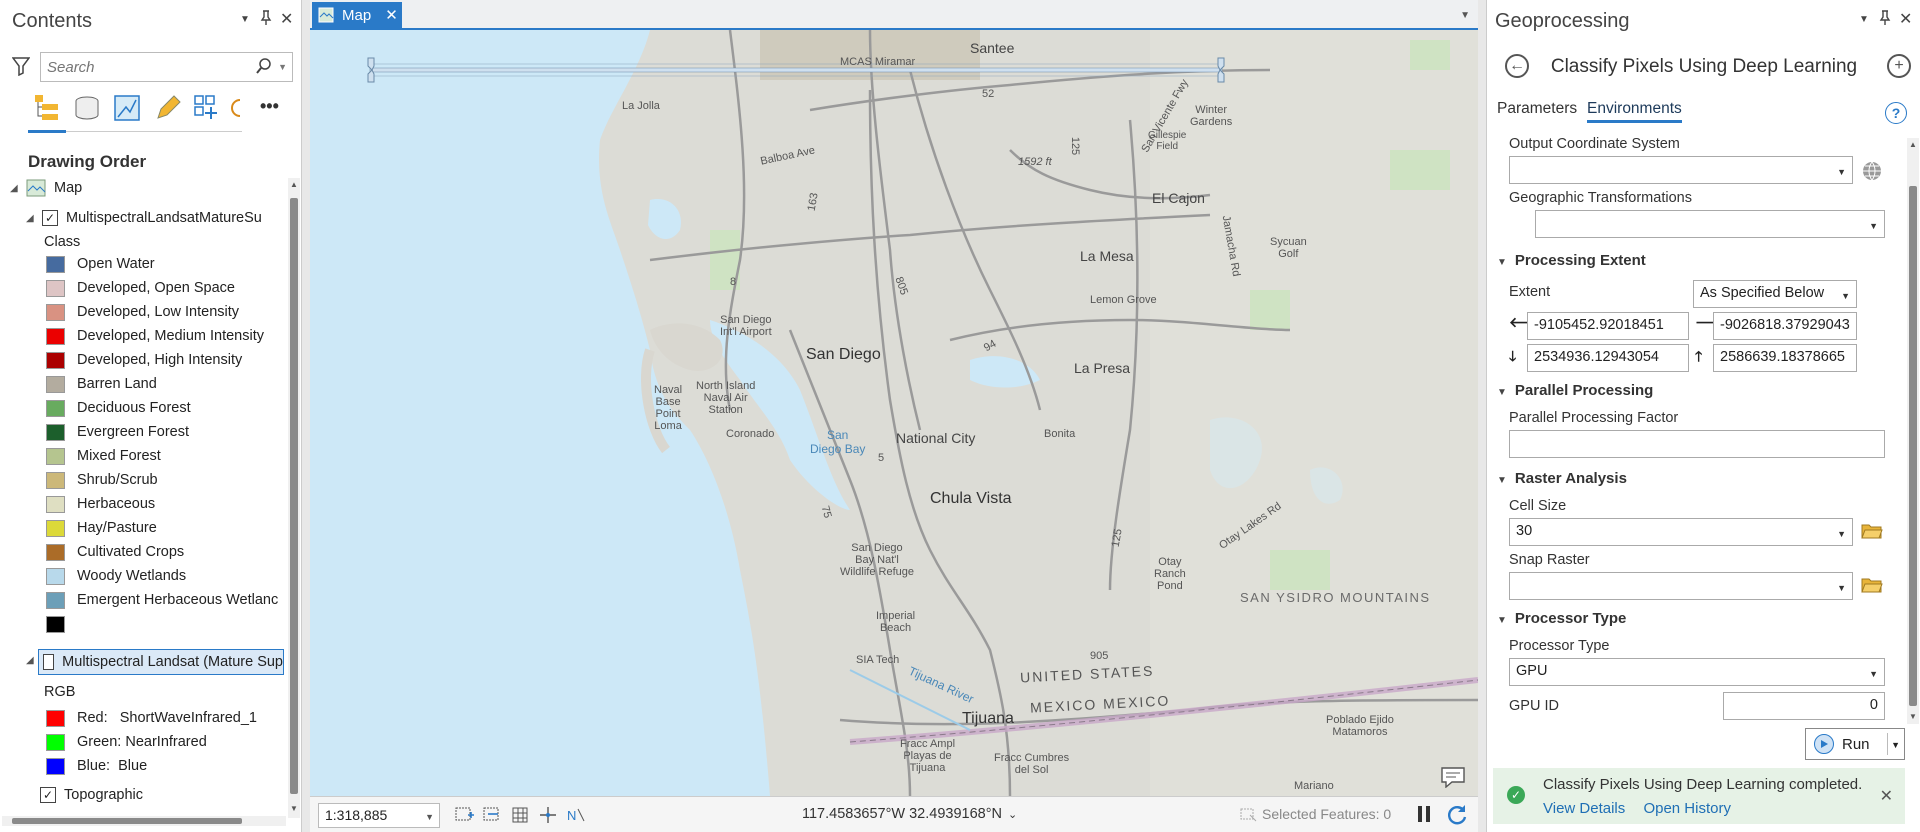 The image size is (1920, 832). I want to click on list-by-drawing-order-icon, so click(47, 108).